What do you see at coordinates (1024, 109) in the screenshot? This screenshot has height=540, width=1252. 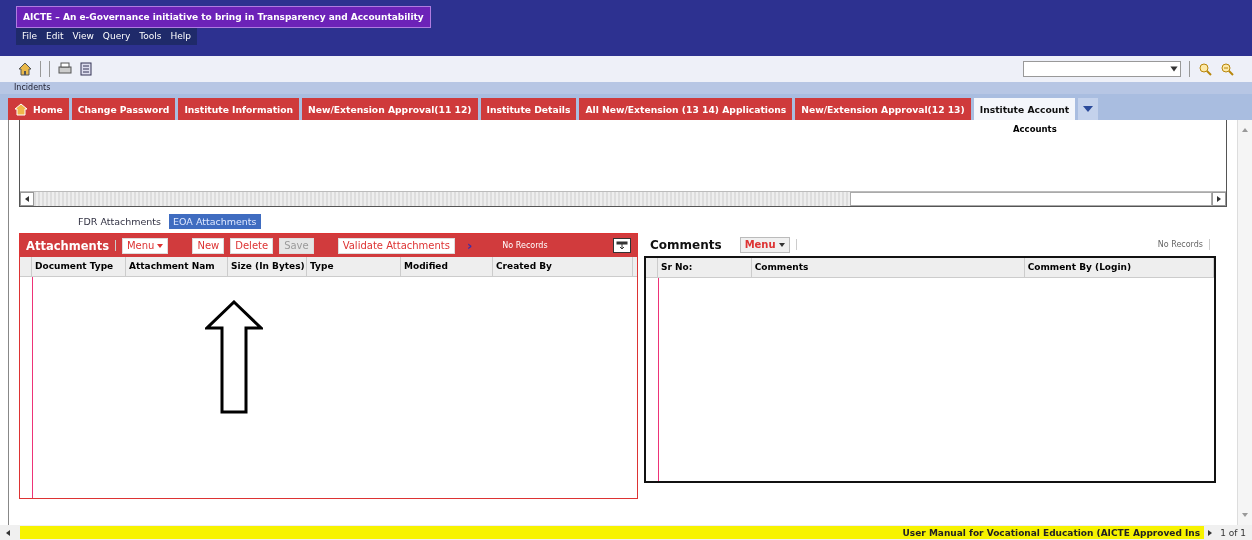 I see `nav-tab: Institute Account` at bounding box center [1024, 109].